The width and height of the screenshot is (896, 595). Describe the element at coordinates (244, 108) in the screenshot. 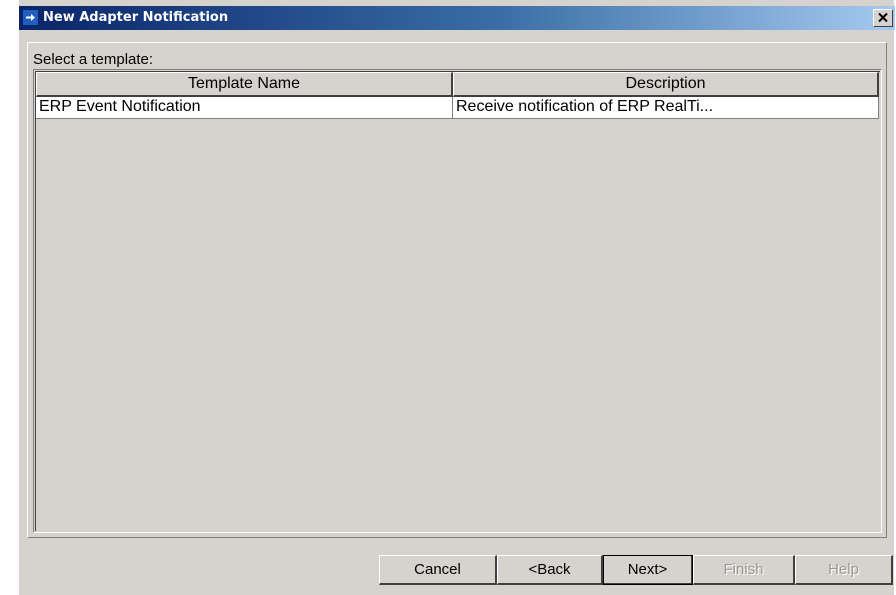

I see `cell-template-name: ERP Event Notification` at that location.